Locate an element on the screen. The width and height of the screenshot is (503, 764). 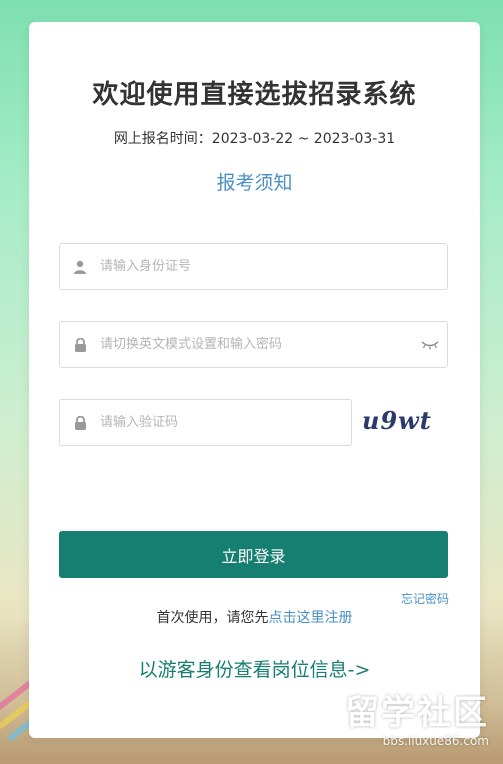
id-number-input is located at coordinates (273, 266).